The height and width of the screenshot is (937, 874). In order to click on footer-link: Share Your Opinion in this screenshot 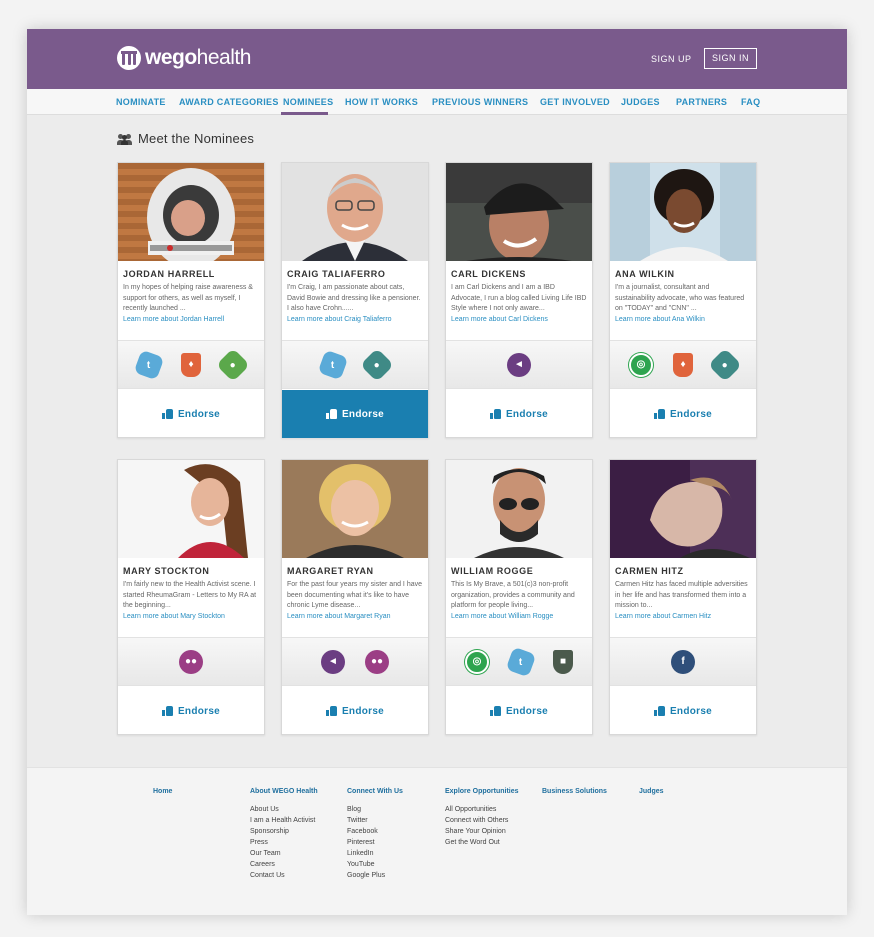, I will do `click(482, 831)`.